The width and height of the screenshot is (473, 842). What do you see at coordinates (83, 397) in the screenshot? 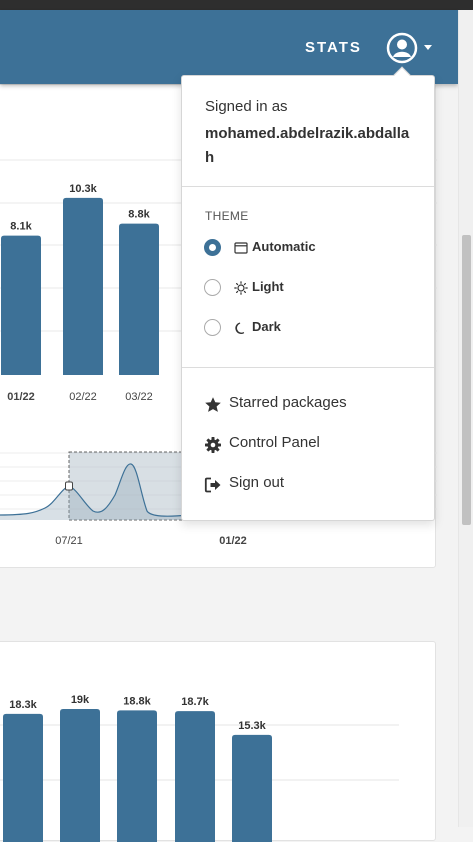
I see `x-tick-label: 02/22` at bounding box center [83, 397].